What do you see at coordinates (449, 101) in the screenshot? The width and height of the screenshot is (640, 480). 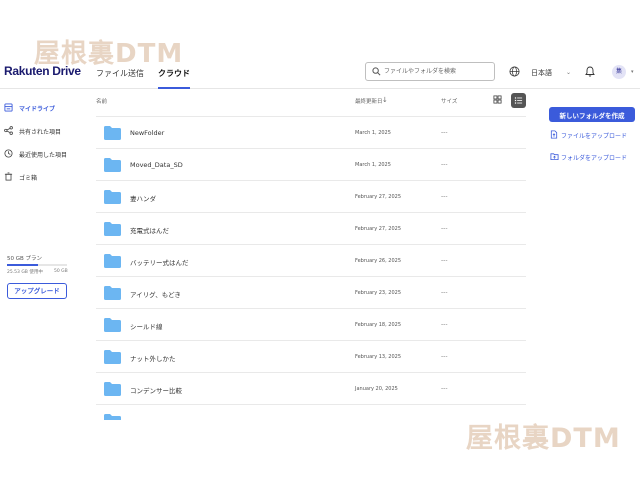 I see `column-header-size: サイズ` at bounding box center [449, 101].